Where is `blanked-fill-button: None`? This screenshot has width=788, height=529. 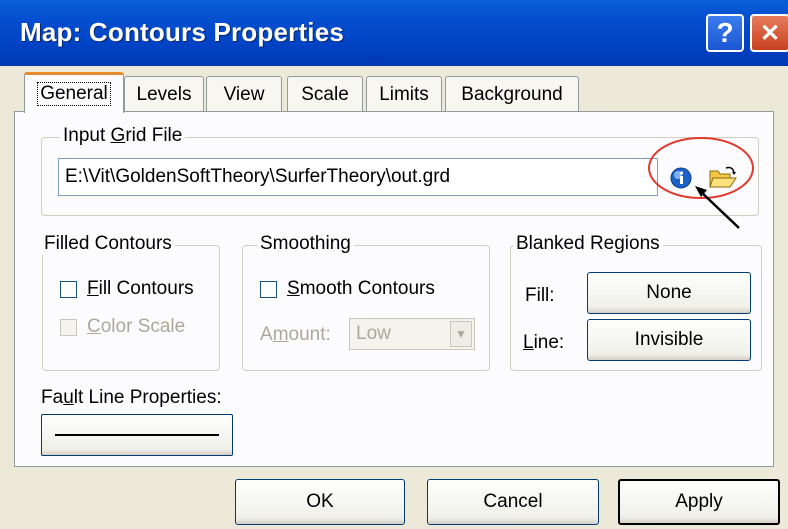
blanked-fill-button: None is located at coordinates (669, 293).